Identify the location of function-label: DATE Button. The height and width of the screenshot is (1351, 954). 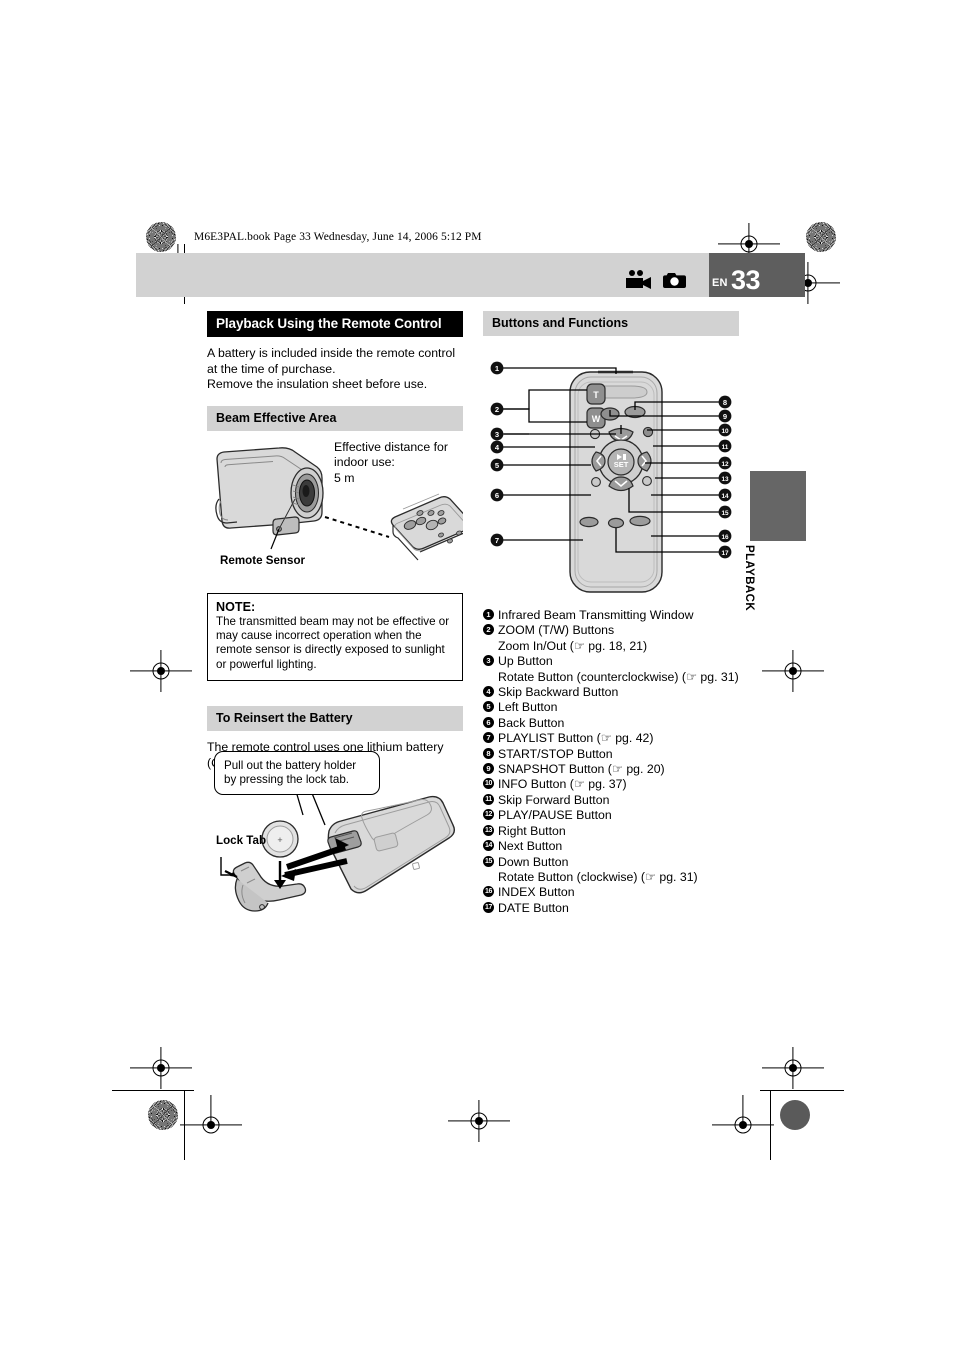
(533, 907).